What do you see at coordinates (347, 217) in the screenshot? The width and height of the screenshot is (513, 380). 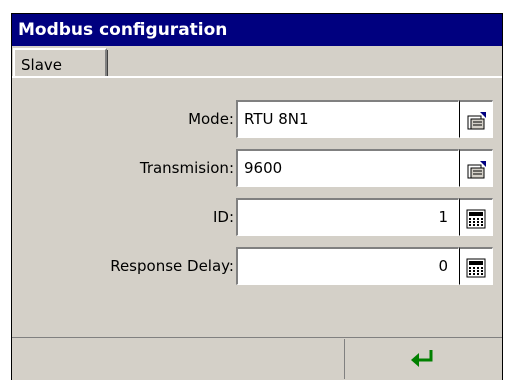 I see `id-field: 1` at bounding box center [347, 217].